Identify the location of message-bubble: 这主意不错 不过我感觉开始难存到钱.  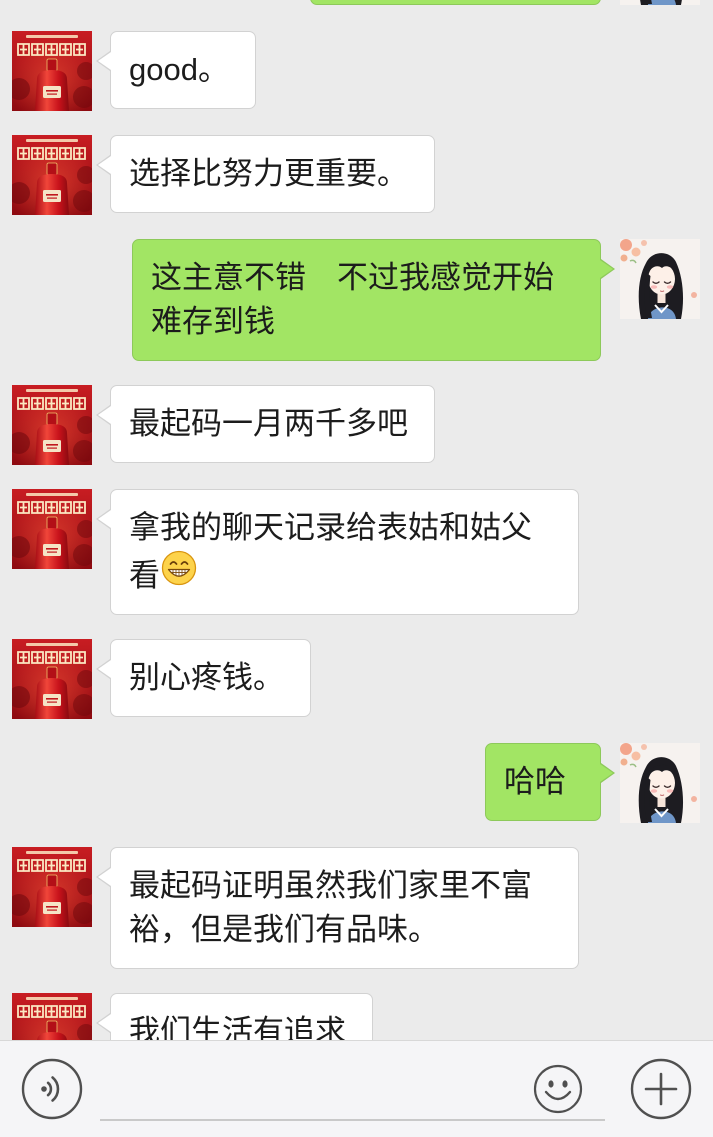
(373, 300).